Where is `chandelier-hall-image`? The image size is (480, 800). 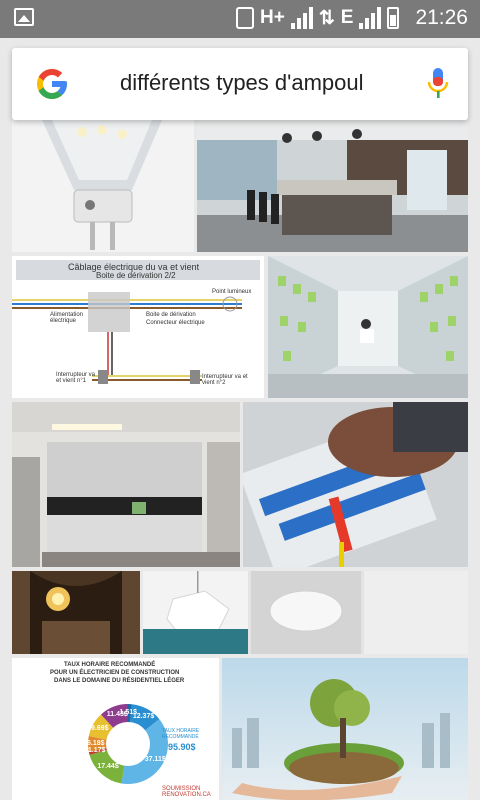
chandelier-hall-image is located at coordinates (76, 612).